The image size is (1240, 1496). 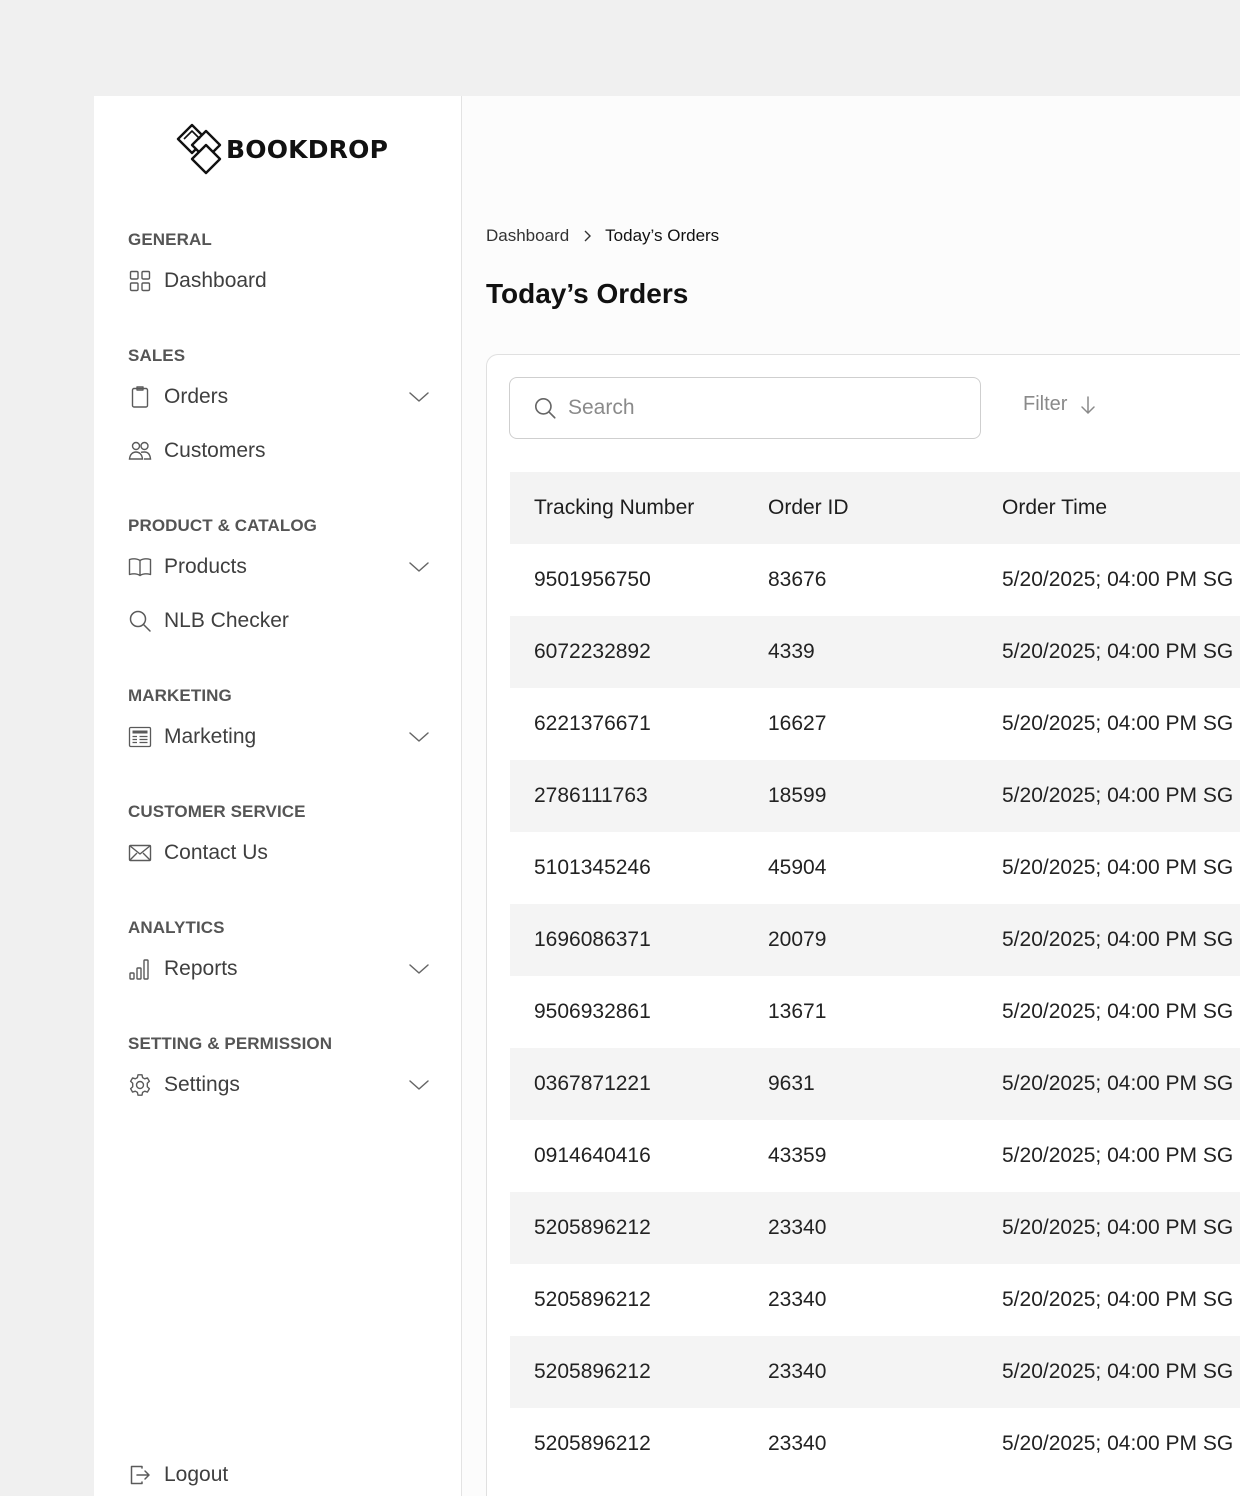 What do you see at coordinates (176, 927) in the screenshot?
I see `nav-section-title: ANALYTICS` at bounding box center [176, 927].